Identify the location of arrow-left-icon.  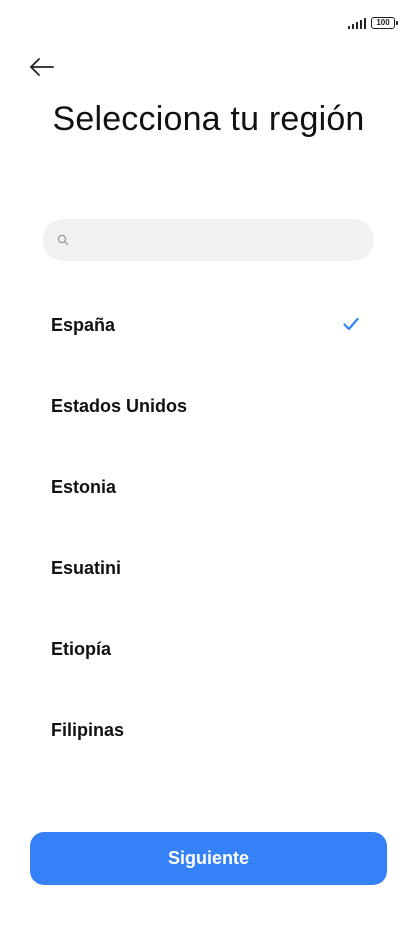
(42, 67).